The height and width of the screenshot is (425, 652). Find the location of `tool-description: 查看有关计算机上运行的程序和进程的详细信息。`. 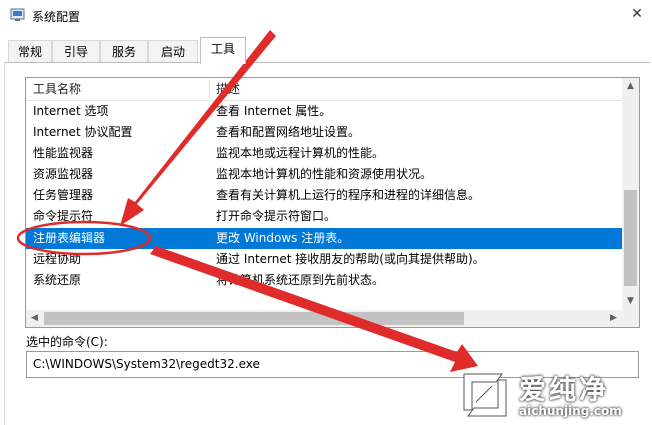

tool-description: 查看有关计算机上运行的程序和进程的详细信息。 is located at coordinates (348, 195).